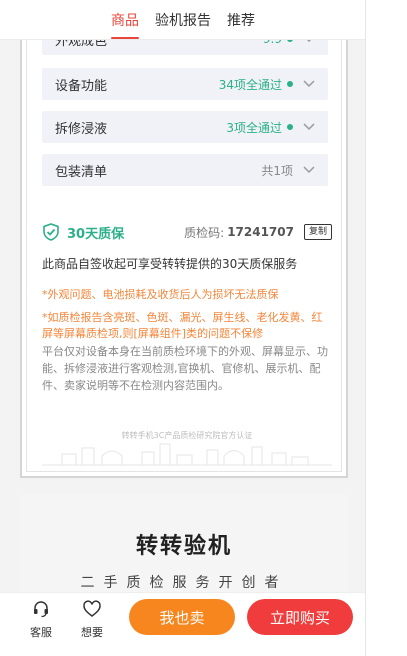 The image size is (407, 656). Describe the element at coordinates (81, 172) in the screenshot. I see `report-row-label: 包装清单` at that location.